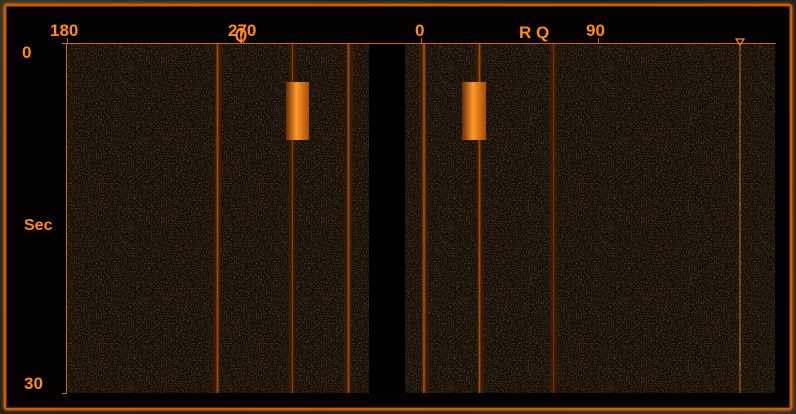 The height and width of the screenshot is (414, 796). What do you see at coordinates (740, 42) in the screenshot?
I see `triangle-down-icon` at bounding box center [740, 42].